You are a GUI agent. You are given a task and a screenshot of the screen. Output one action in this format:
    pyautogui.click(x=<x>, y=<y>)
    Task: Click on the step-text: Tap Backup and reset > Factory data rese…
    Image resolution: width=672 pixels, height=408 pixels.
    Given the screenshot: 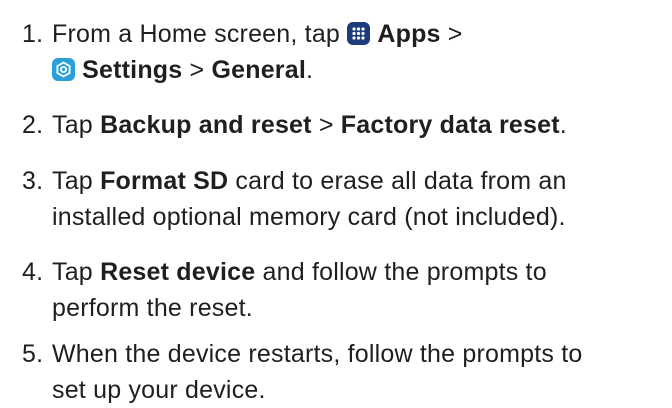 What is the action you would take?
    pyautogui.click(x=359, y=125)
    